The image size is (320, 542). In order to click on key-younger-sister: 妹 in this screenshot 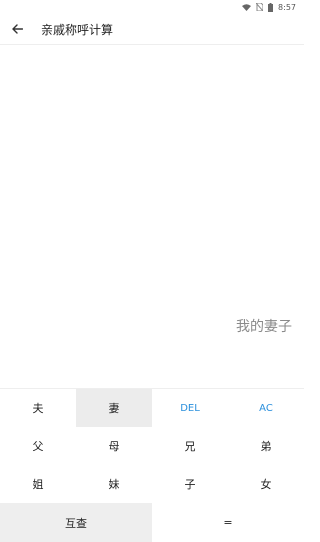, I will do `click(114, 484)`.